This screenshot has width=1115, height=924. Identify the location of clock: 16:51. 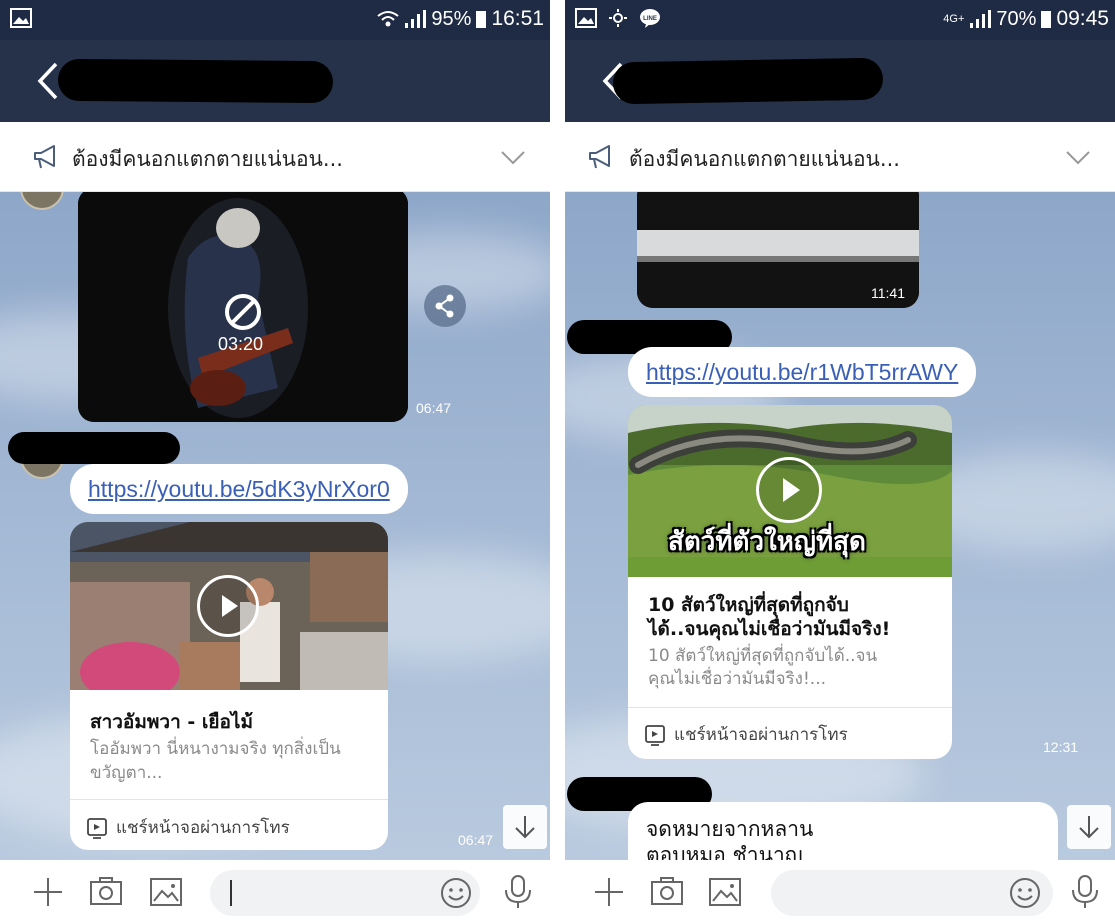
(517, 18).